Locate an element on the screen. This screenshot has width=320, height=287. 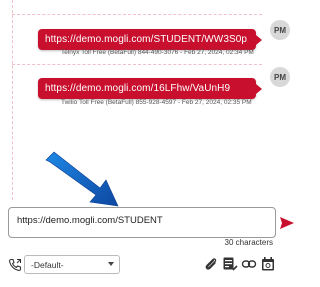
calendar-icon is located at coordinates (268, 264).